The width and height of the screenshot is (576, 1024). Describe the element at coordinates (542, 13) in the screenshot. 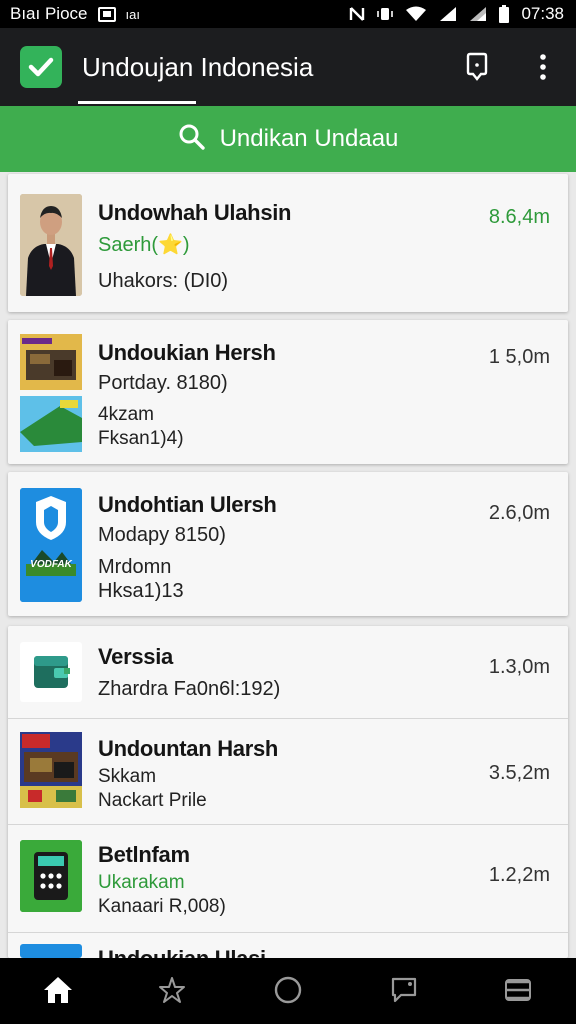

I see `clock: 07:38` at that location.